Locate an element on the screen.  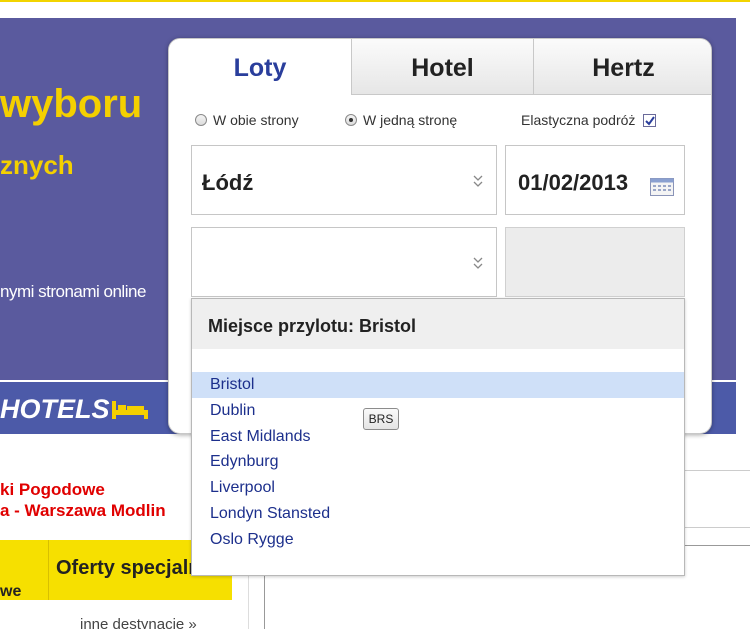
destination-option: Edynburg is located at coordinates (438, 462).